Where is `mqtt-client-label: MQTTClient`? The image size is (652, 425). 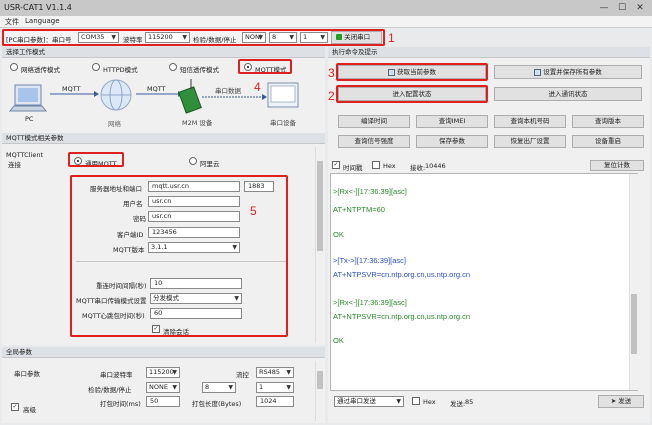
mqtt-client-label: MQTTClient is located at coordinates (24, 155).